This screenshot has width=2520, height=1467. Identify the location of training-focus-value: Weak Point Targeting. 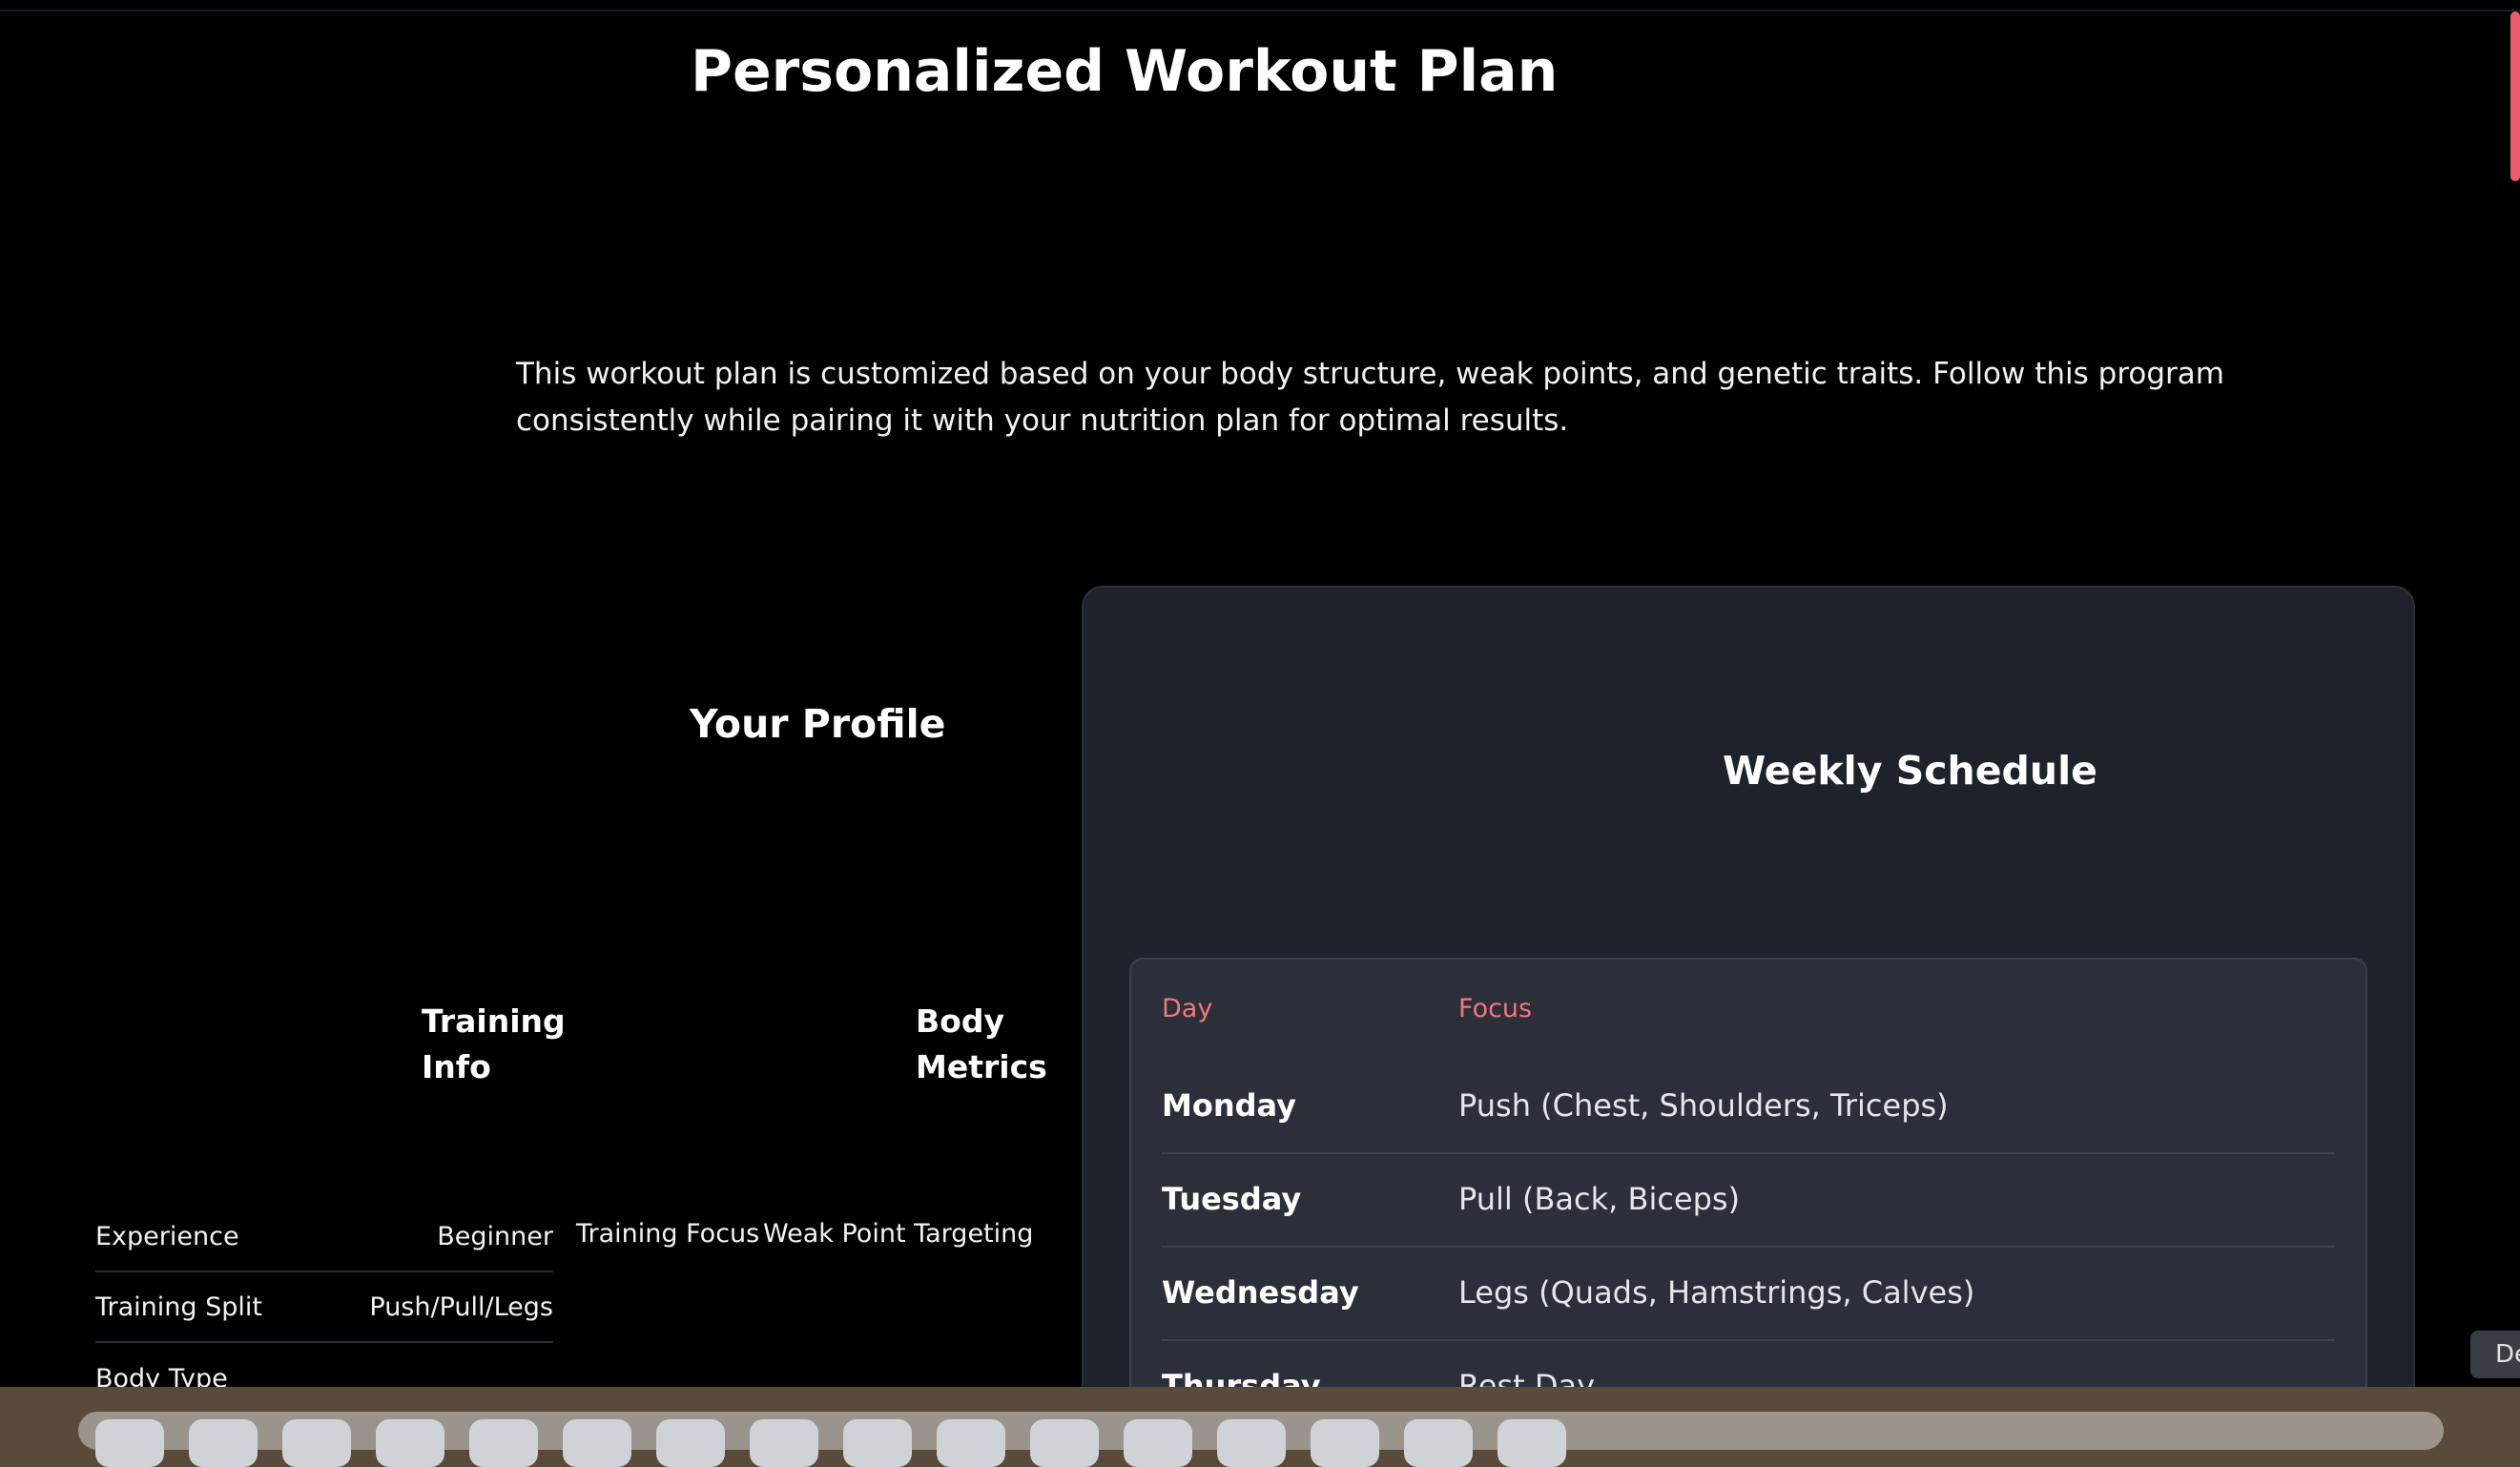
(898, 1234).